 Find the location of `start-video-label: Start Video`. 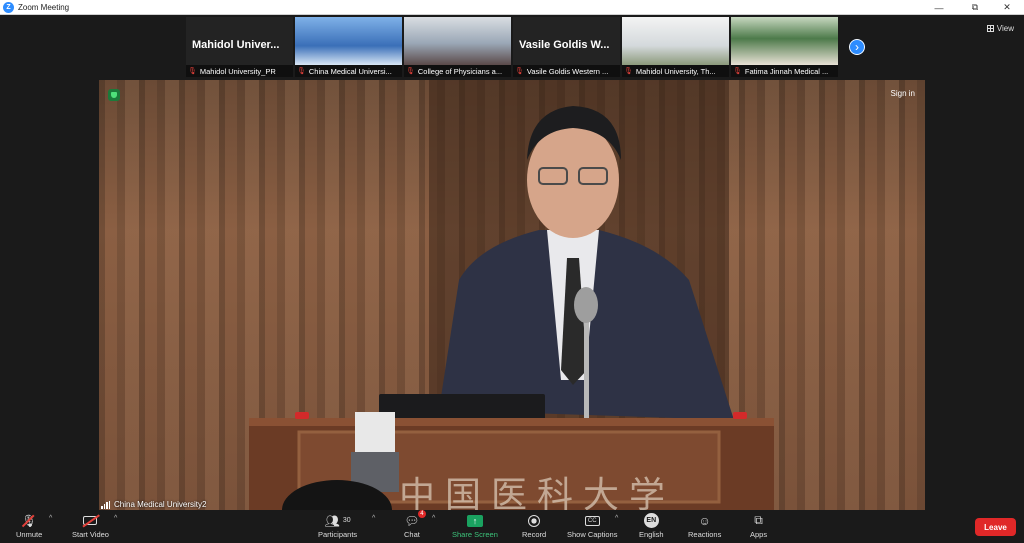

start-video-label: Start Video is located at coordinates (90, 534).